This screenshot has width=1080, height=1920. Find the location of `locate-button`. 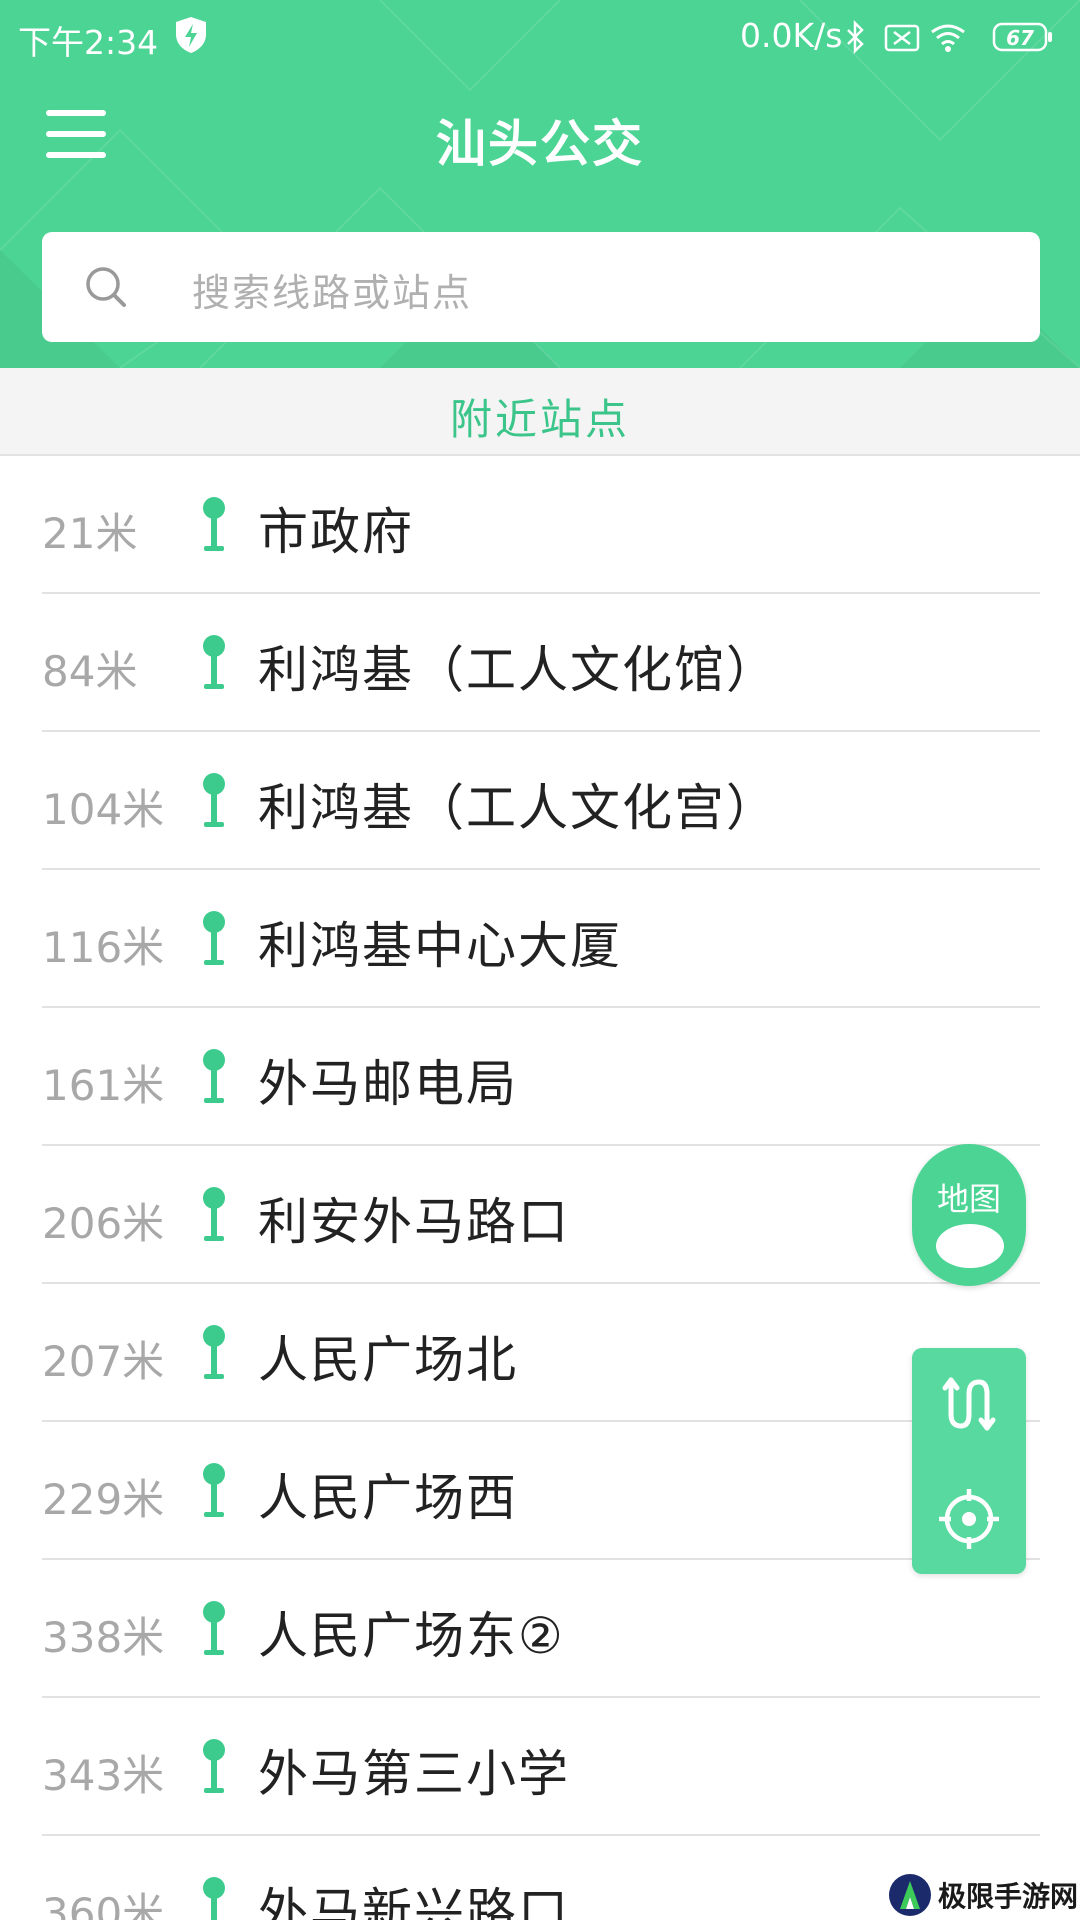

locate-button is located at coordinates (969, 1517).